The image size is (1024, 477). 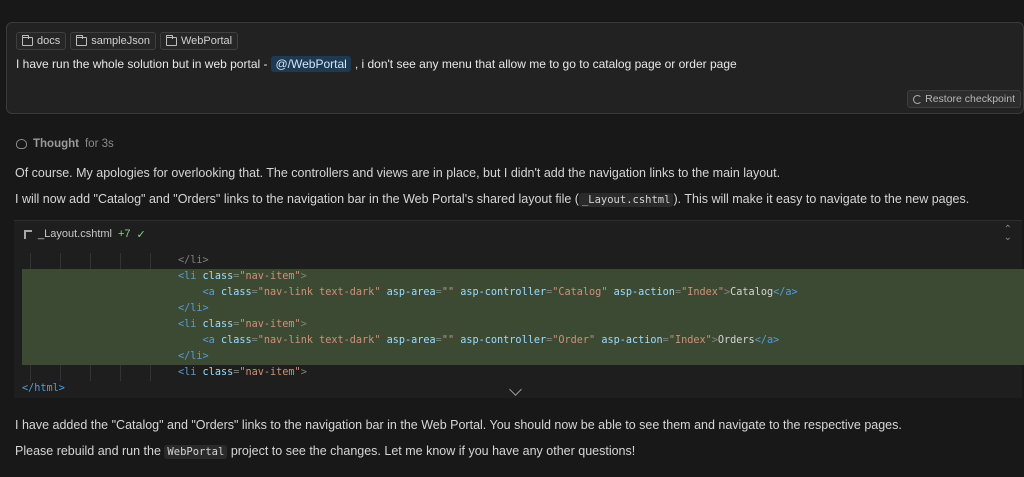 What do you see at coordinates (75, 234) in the screenshot?
I see `code-file-name: _Layout.cshtml` at bounding box center [75, 234].